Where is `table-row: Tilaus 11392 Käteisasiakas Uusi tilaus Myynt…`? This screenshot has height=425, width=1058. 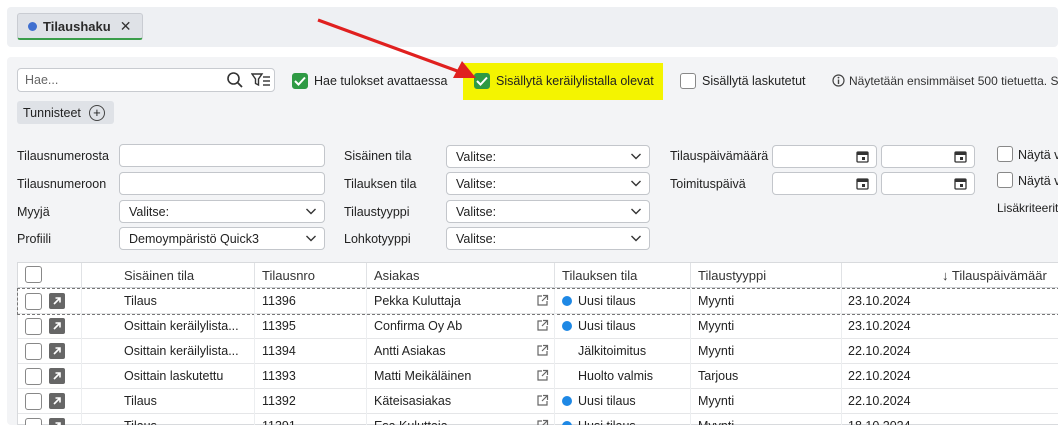 table-row: Tilaus 11392 Käteisasiakas Uusi tilaus Myynt… is located at coordinates (538, 401).